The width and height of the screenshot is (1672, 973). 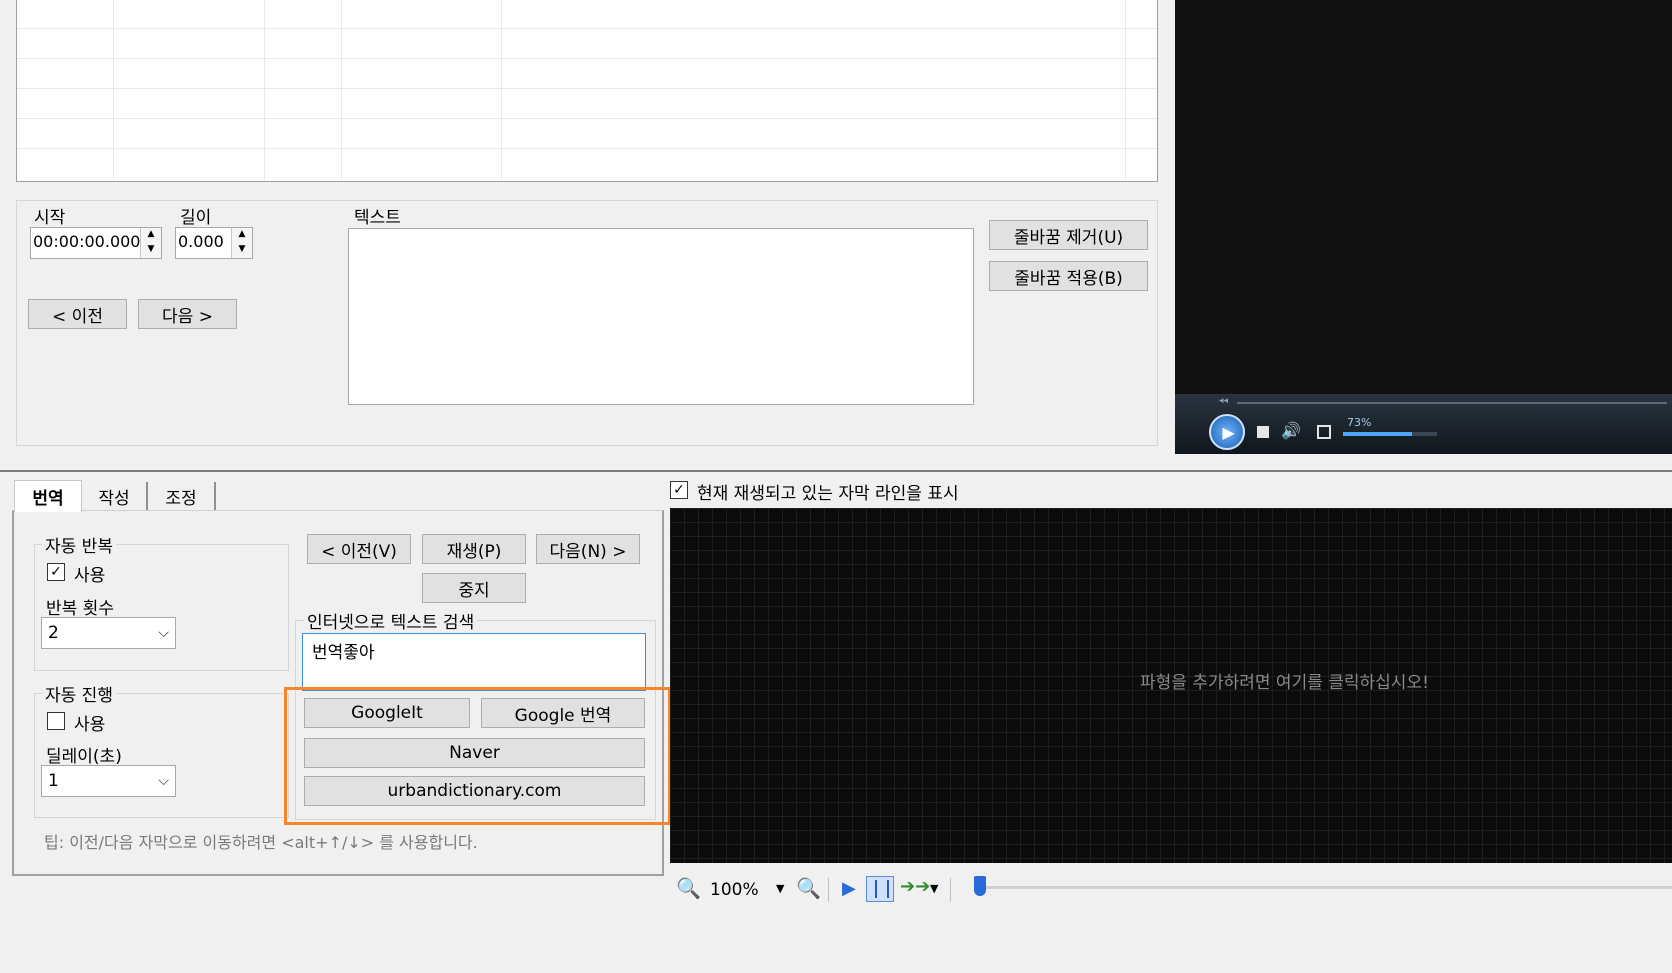 What do you see at coordinates (1170, 890) in the screenshot?
I see `waveform-toolbar: 🔍 100% ▼ 🔍 ▶ ➔➔ ▼` at bounding box center [1170, 890].